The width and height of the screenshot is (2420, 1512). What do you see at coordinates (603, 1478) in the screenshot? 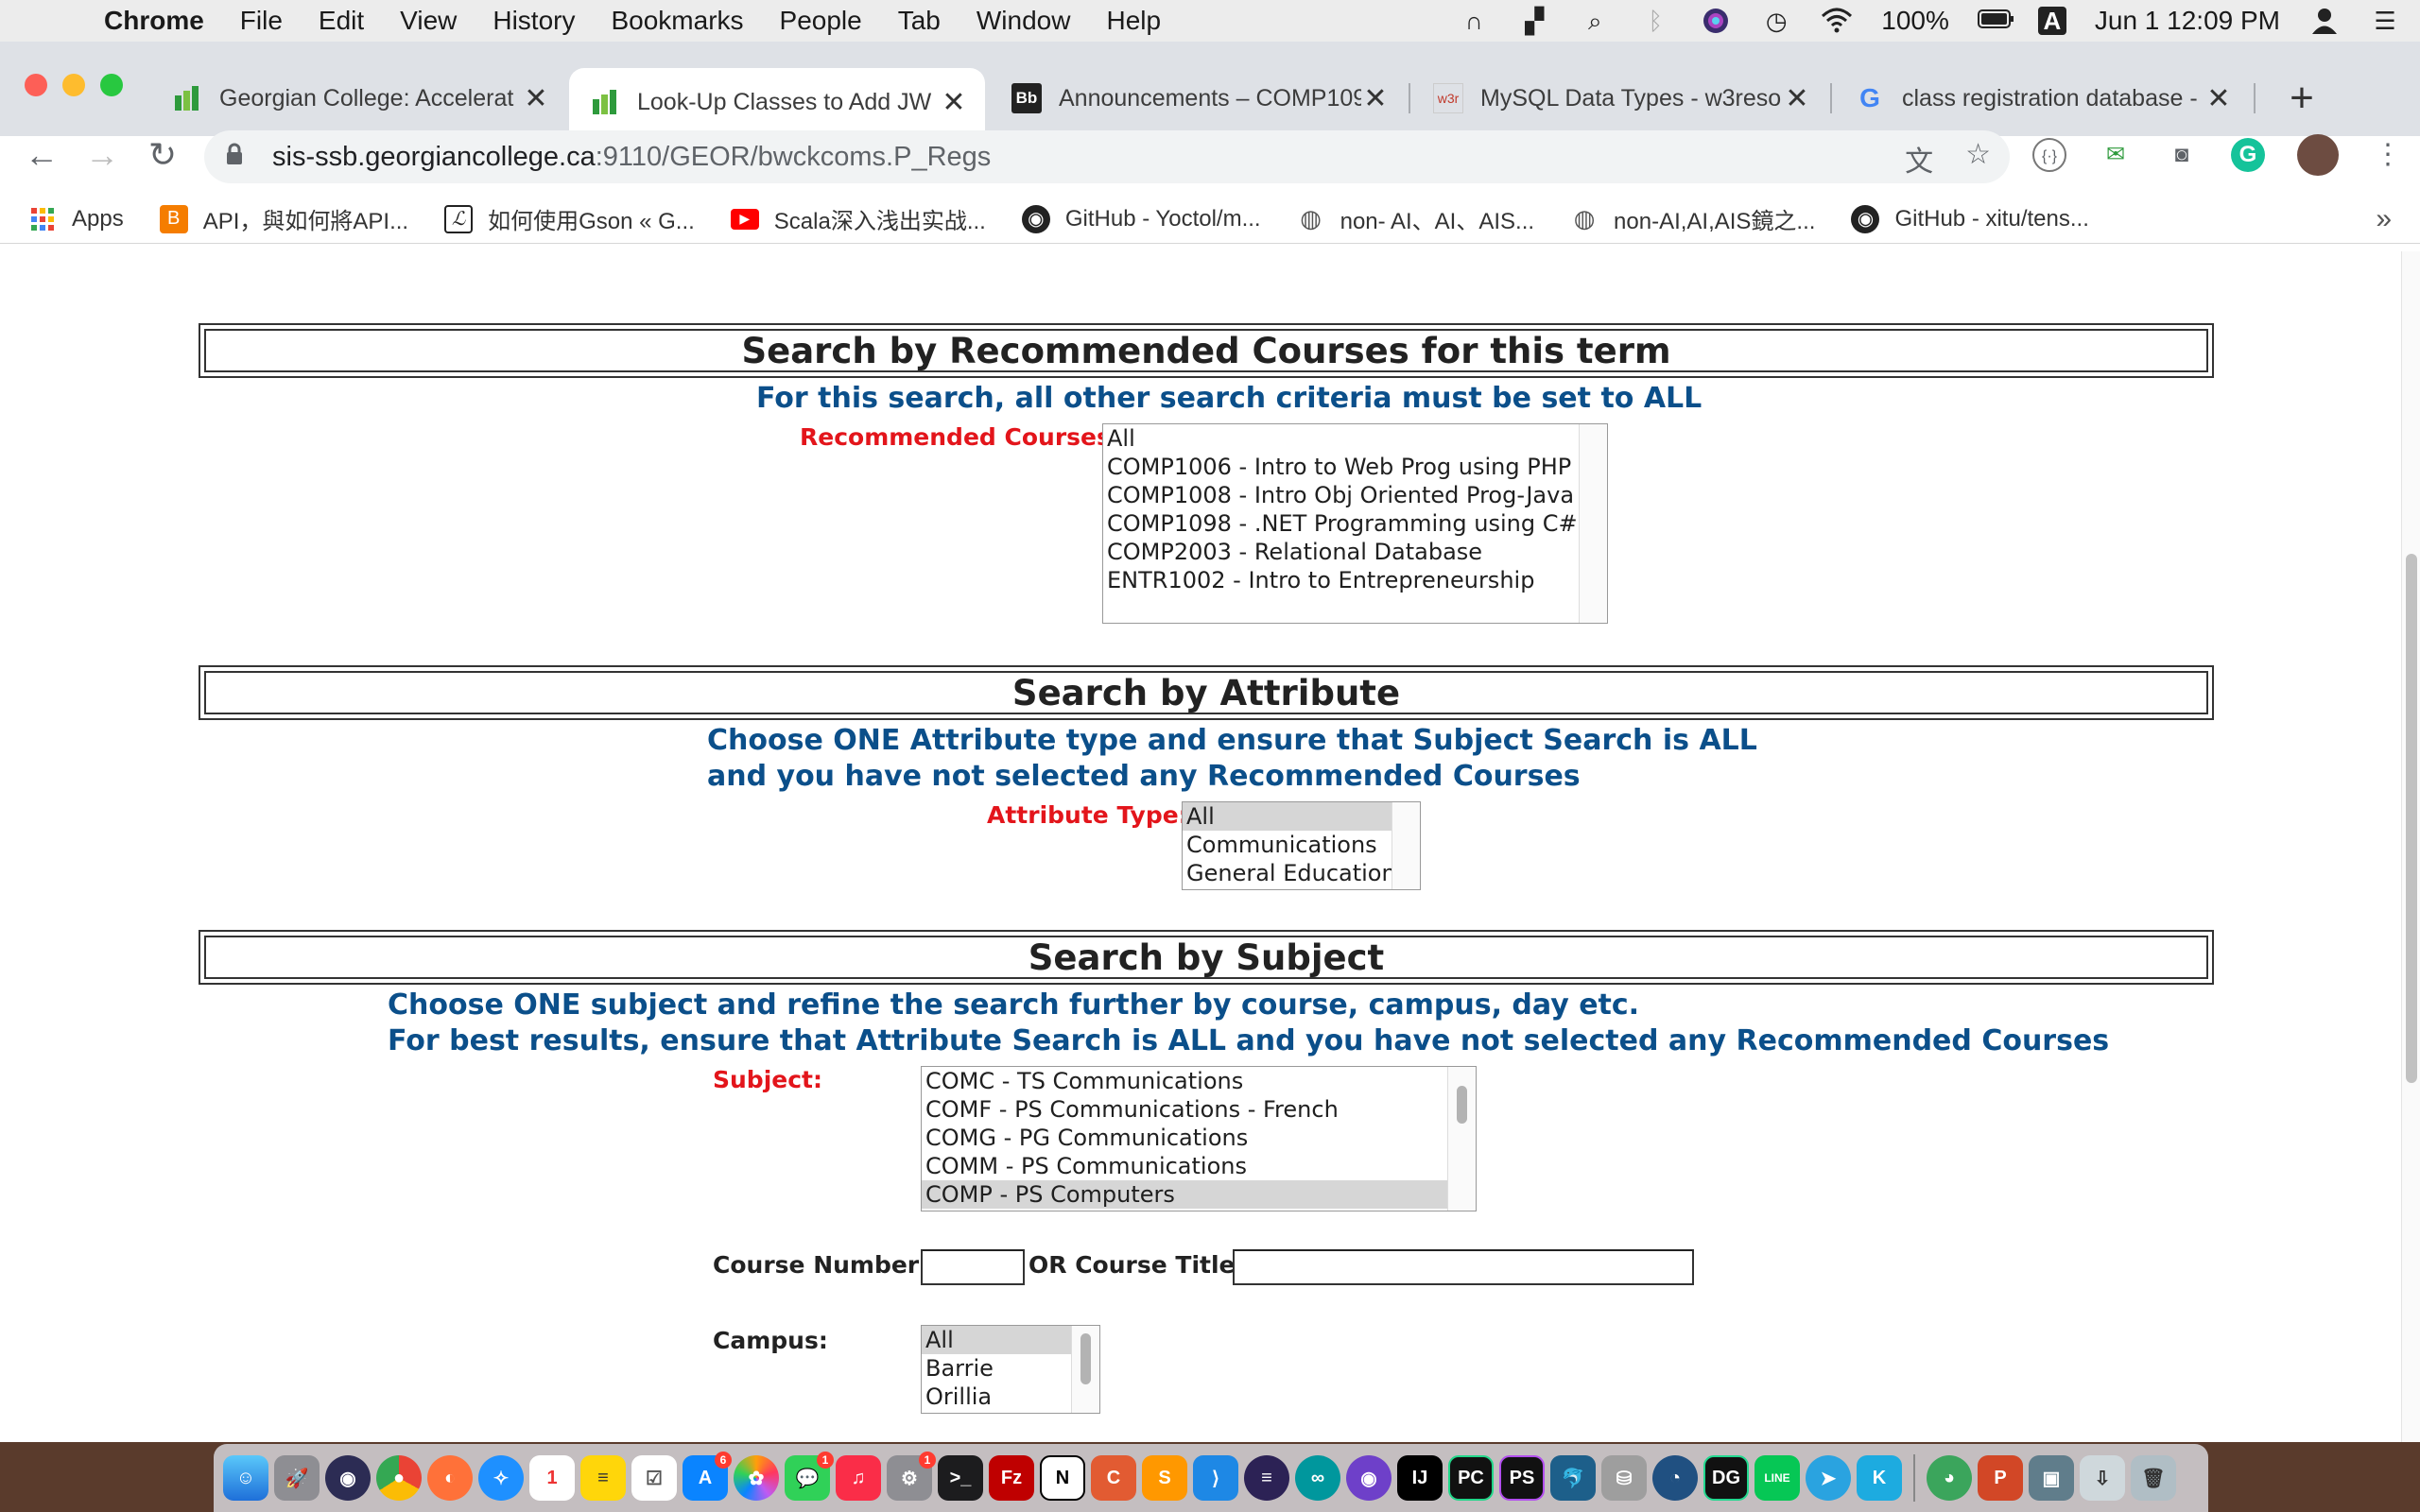
I see `notes-icon: ≡` at bounding box center [603, 1478].